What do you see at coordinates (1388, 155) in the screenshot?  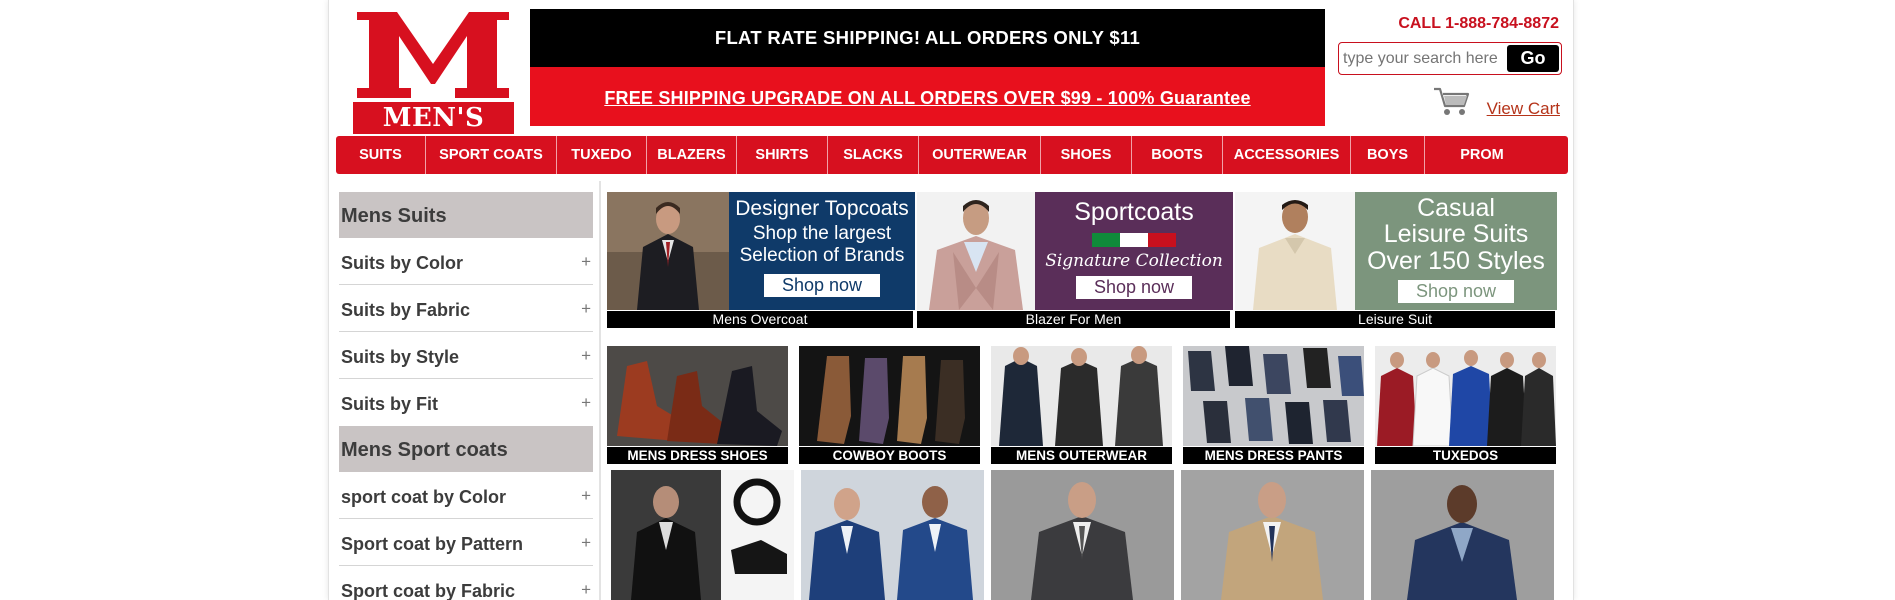 I see `nav-item-boys: BOYS` at bounding box center [1388, 155].